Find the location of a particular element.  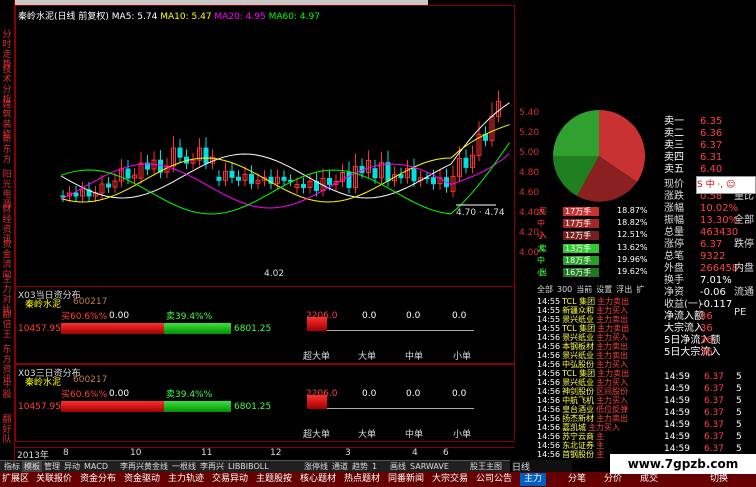

rt-time: 14:59 is located at coordinates (677, 389).